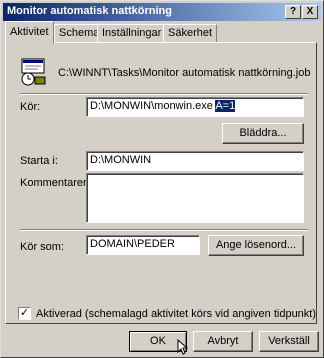 The height and width of the screenshot is (358, 324). I want to click on title-bar: Monitor automatisk nattkörning ? X, so click(162, 12).